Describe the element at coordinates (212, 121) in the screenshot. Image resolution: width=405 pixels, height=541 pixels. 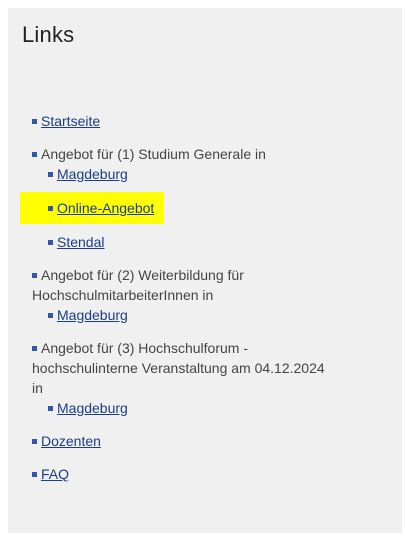
I see `list-item-startseite: Startseite` at that location.